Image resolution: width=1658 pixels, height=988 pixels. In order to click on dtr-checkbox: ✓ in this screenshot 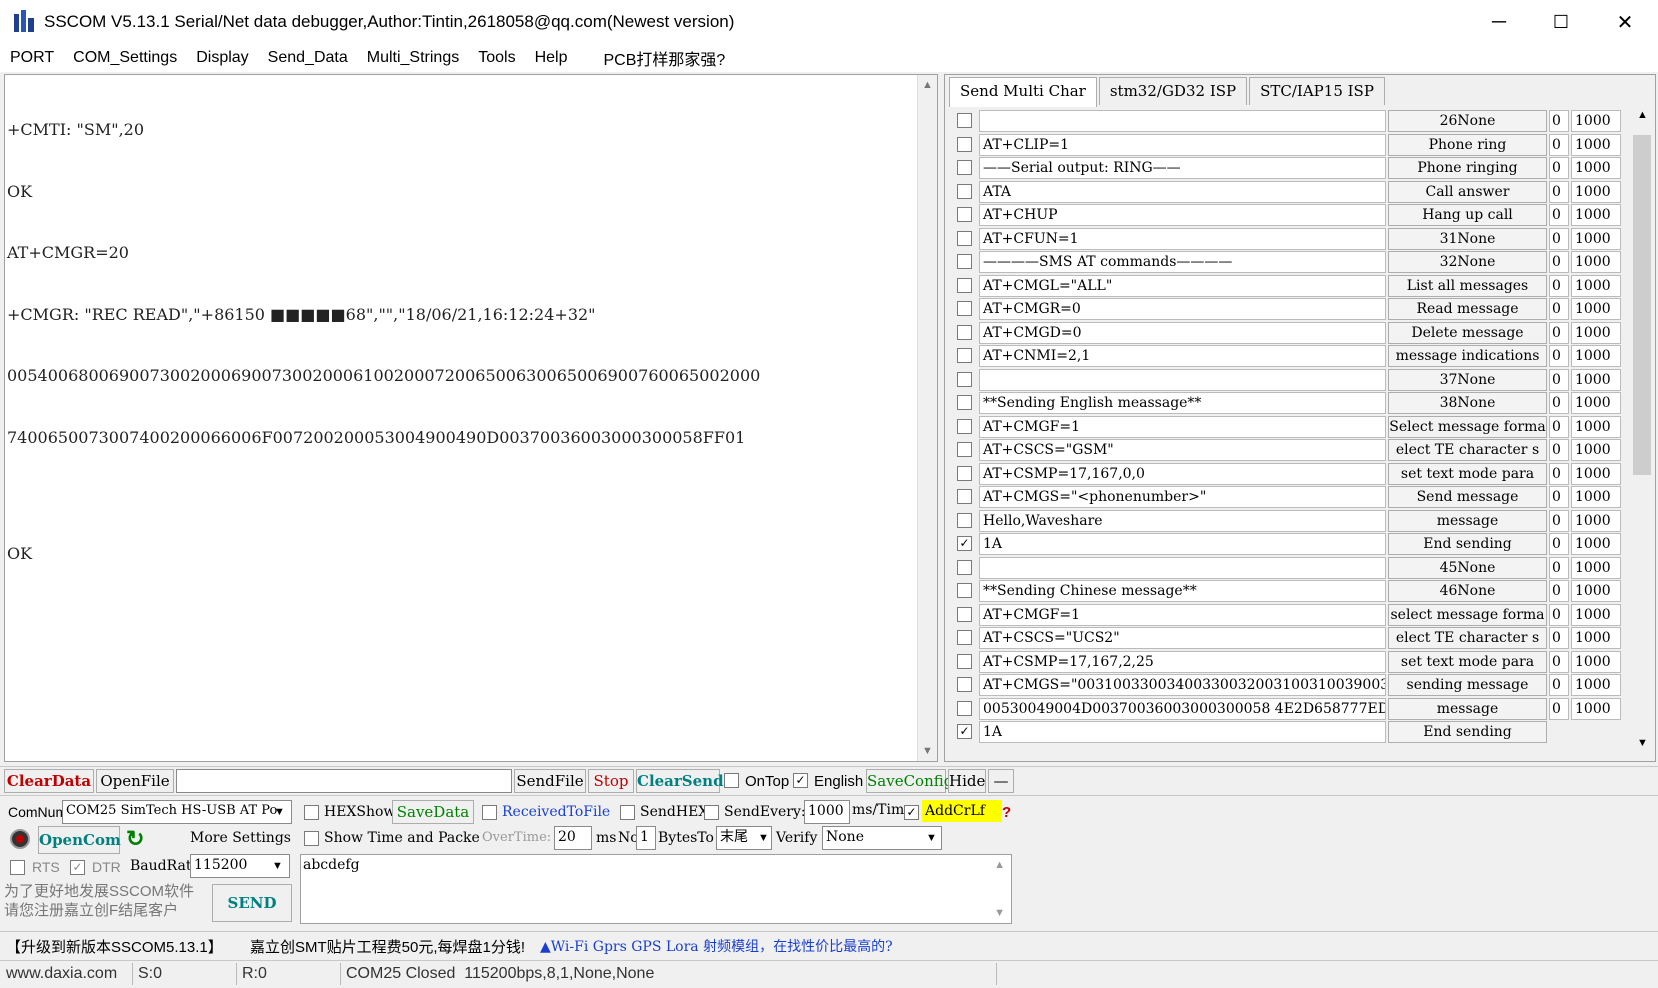, I will do `click(77, 867)`.